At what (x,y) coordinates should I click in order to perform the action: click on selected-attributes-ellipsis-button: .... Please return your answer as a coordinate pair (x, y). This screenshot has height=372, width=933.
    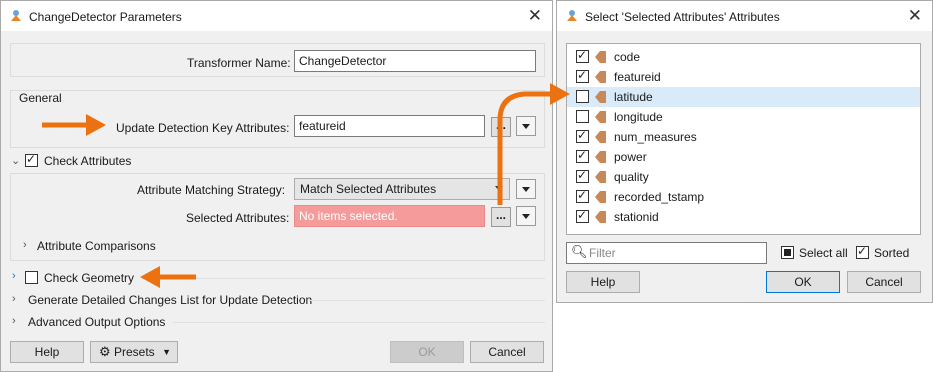
    Looking at the image, I should click on (501, 217).